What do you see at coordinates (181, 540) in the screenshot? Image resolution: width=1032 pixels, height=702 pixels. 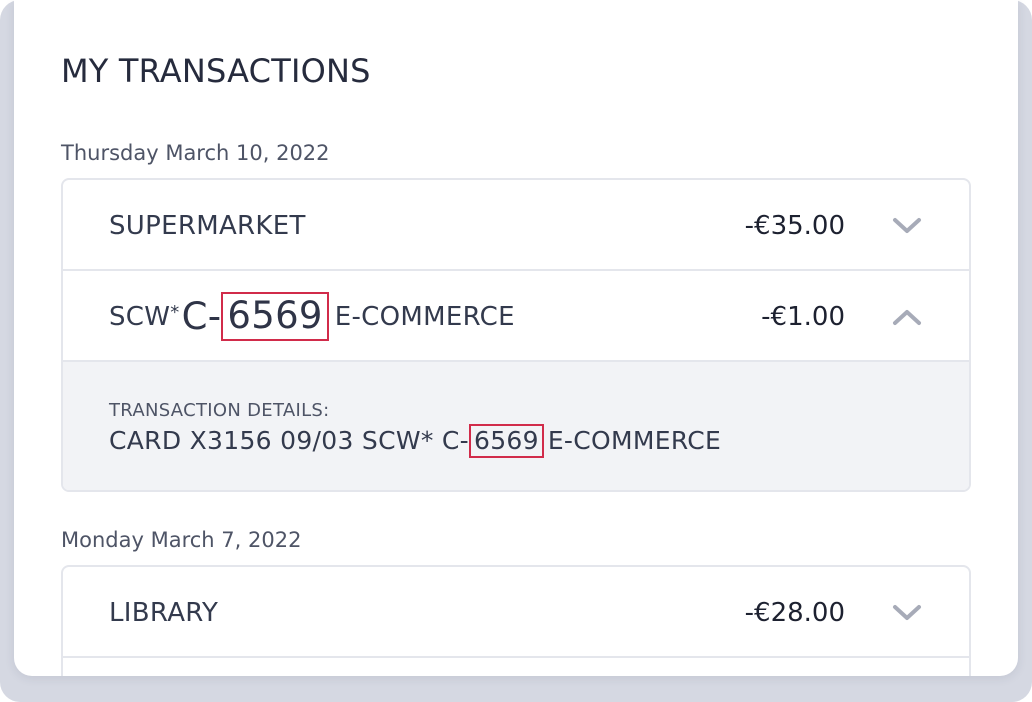 I see `date-header: Monday March 7, 2022` at bounding box center [181, 540].